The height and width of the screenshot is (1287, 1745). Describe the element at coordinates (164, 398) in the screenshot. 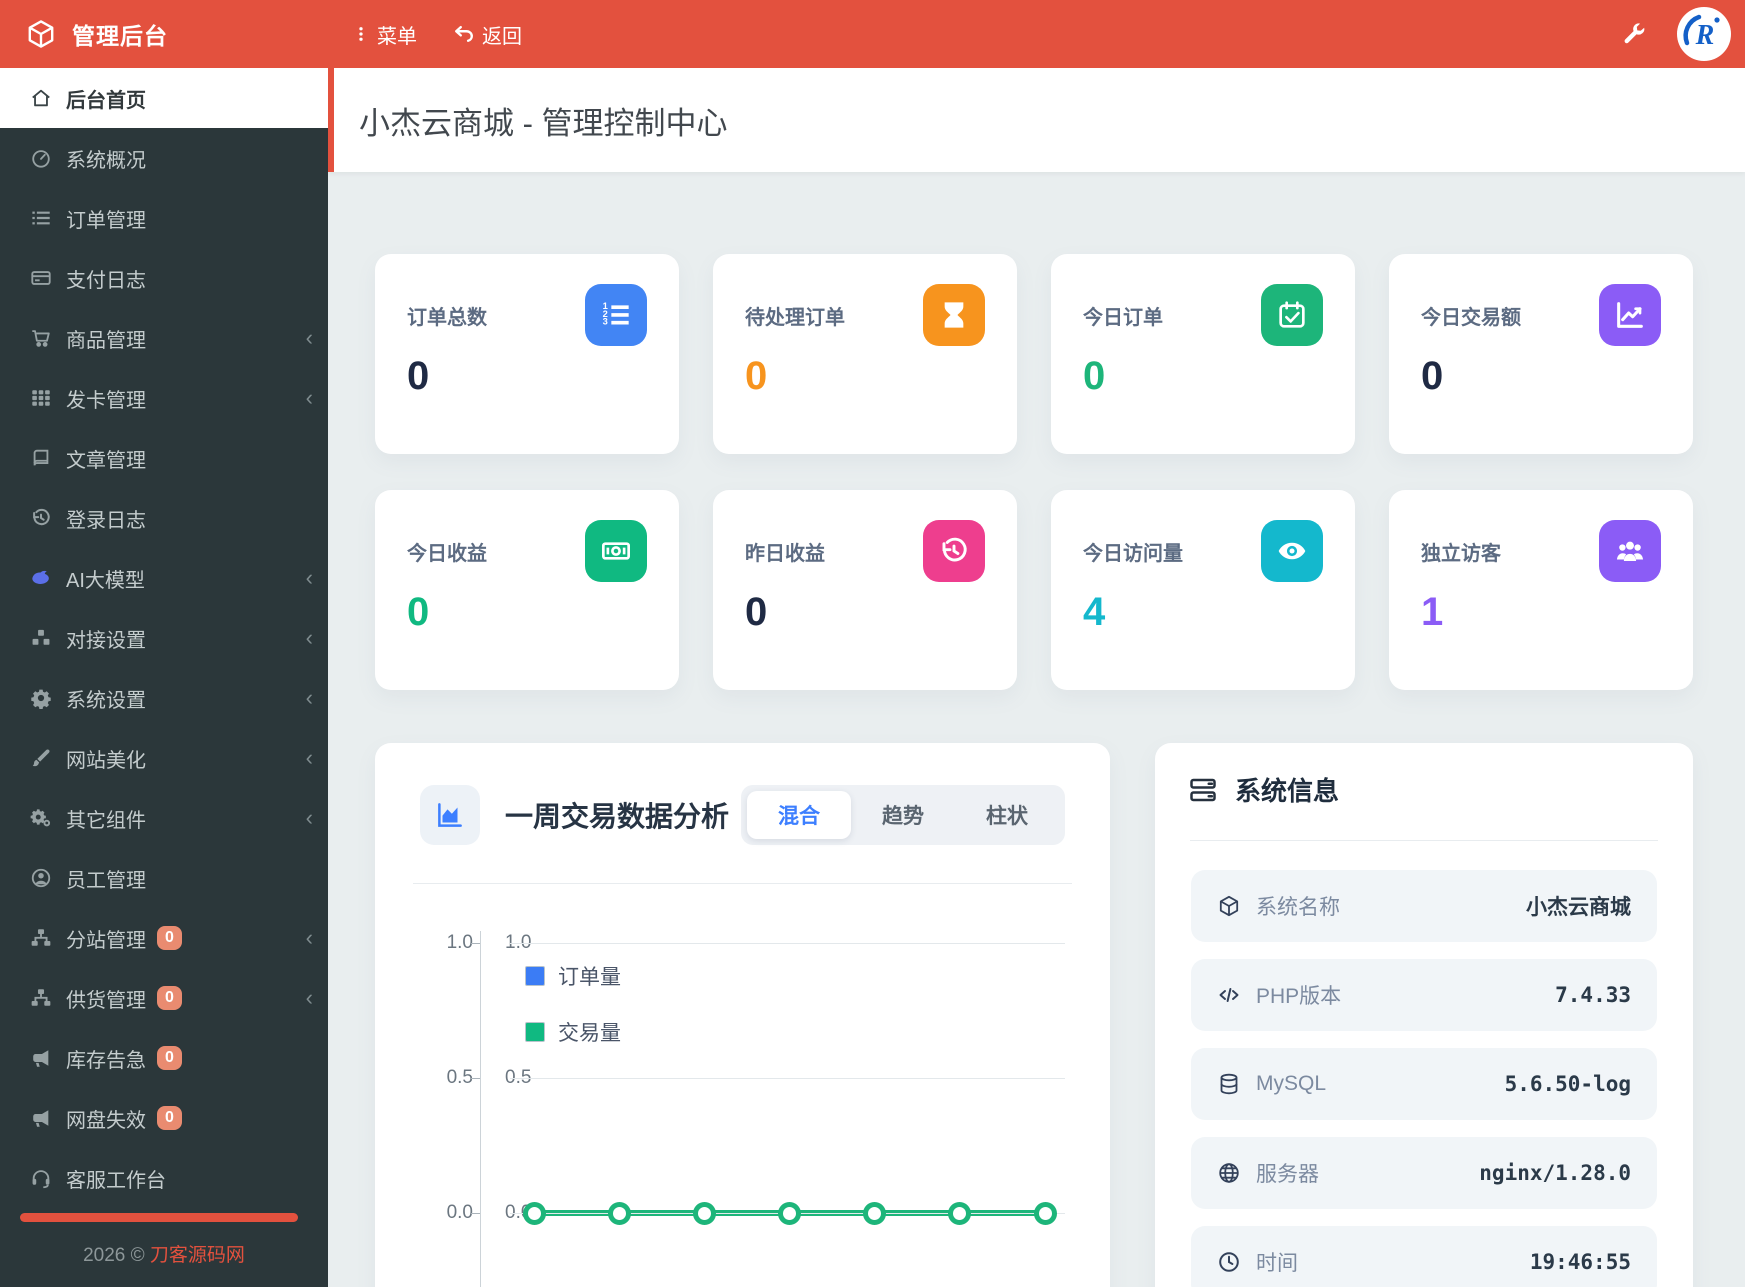

I see `sidebar-item-发卡管理: 发卡管理 ‹` at that location.